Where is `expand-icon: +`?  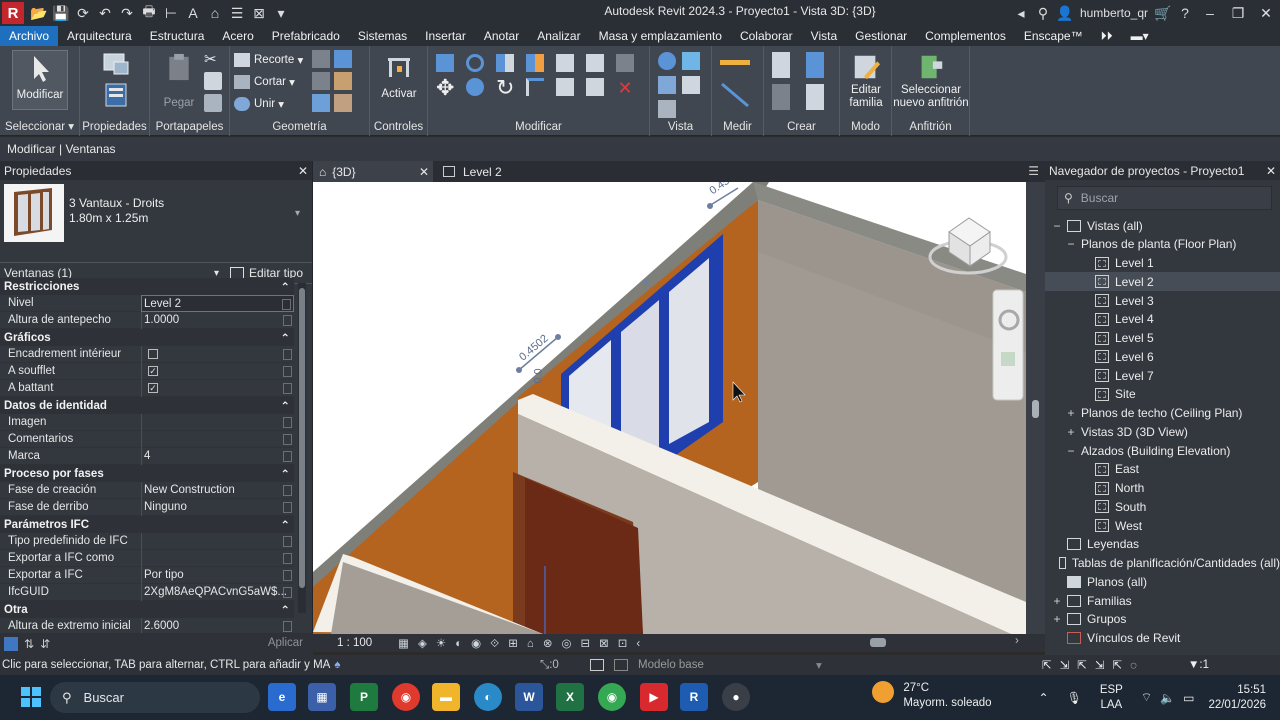 expand-icon: + is located at coordinates (1057, 601).